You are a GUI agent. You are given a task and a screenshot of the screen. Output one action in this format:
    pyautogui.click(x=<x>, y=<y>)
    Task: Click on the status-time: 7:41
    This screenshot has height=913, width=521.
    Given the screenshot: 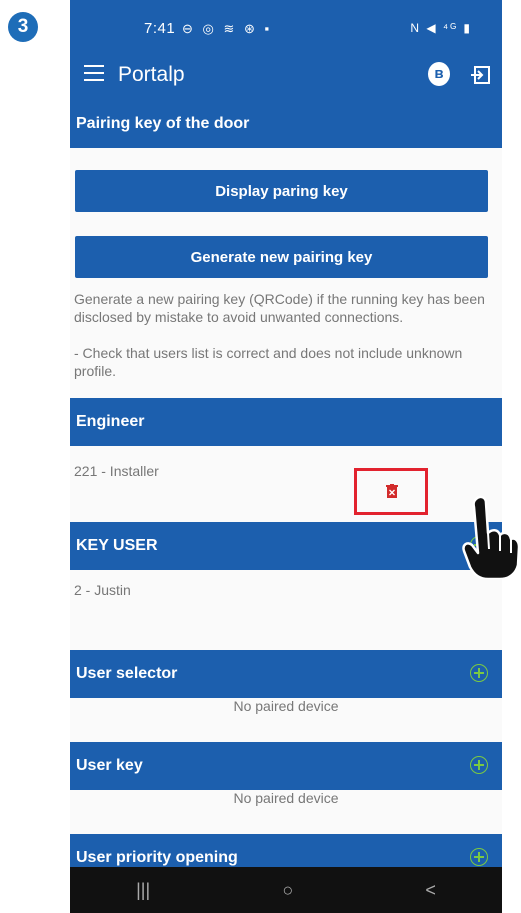 What is the action you would take?
    pyautogui.click(x=160, y=28)
    